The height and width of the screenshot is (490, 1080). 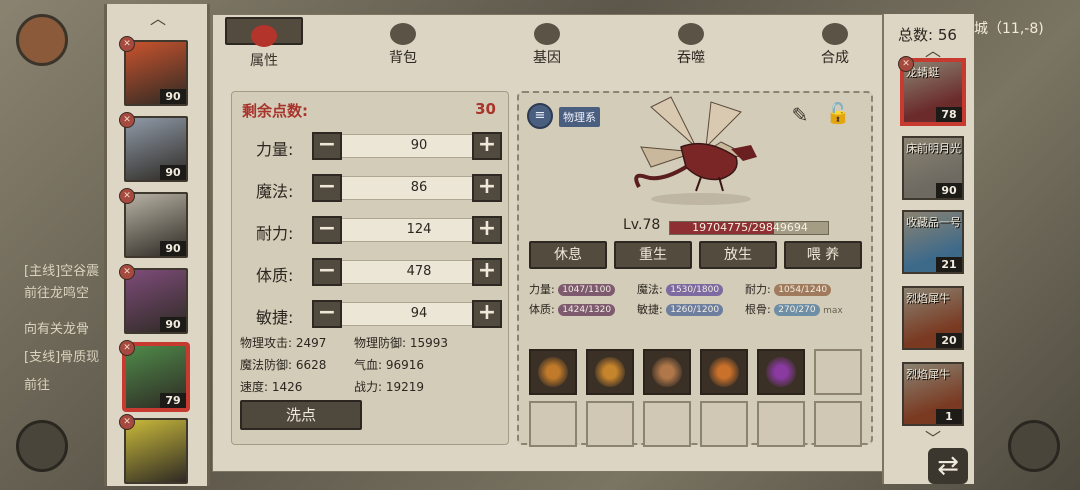 I want to click on pet-list-up-chevron-icon: ︿, so click(x=933, y=51).